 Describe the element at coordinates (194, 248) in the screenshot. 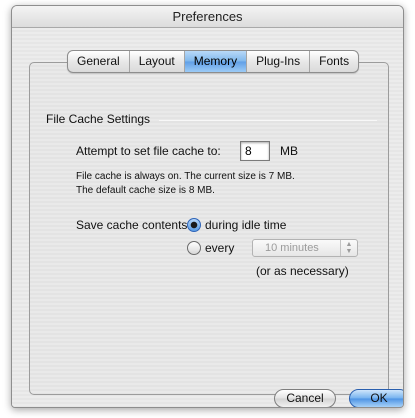

I see `radio-every` at that location.